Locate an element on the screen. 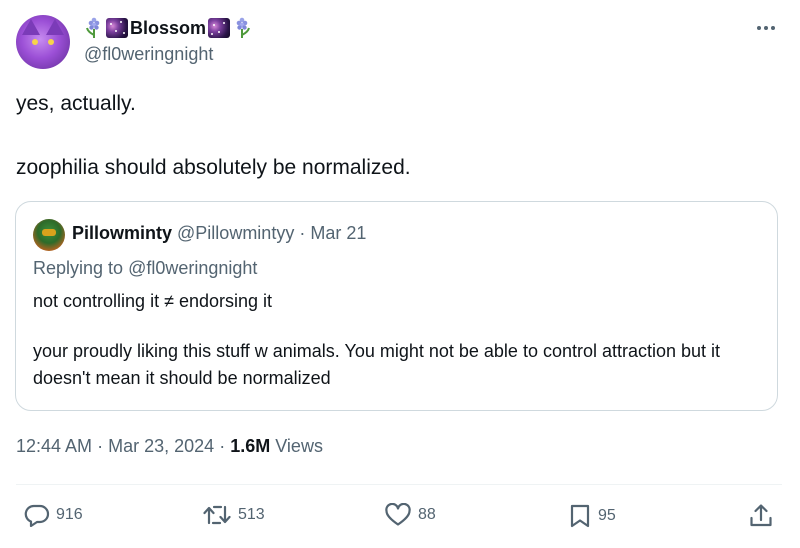  quoted-display-name: Pillowminty is located at coordinates (122, 233).